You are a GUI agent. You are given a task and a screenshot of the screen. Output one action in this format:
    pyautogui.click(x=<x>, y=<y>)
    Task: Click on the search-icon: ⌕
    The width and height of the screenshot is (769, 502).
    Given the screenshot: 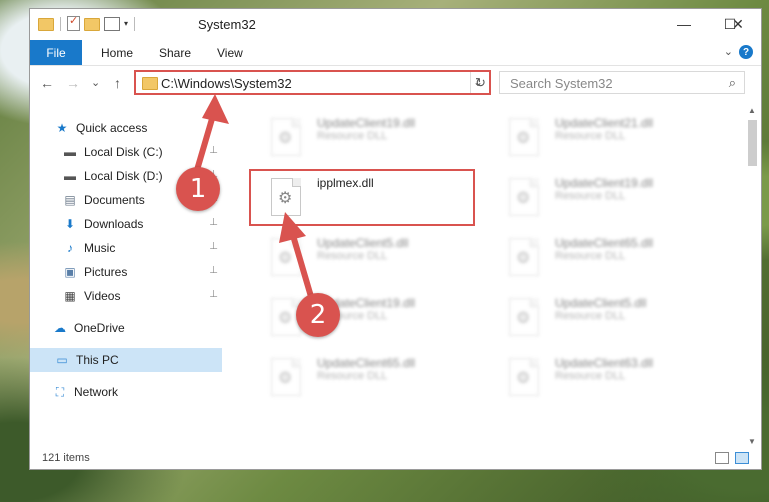 What is the action you would take?
    pyautogui.click(x=732, y=83)
    